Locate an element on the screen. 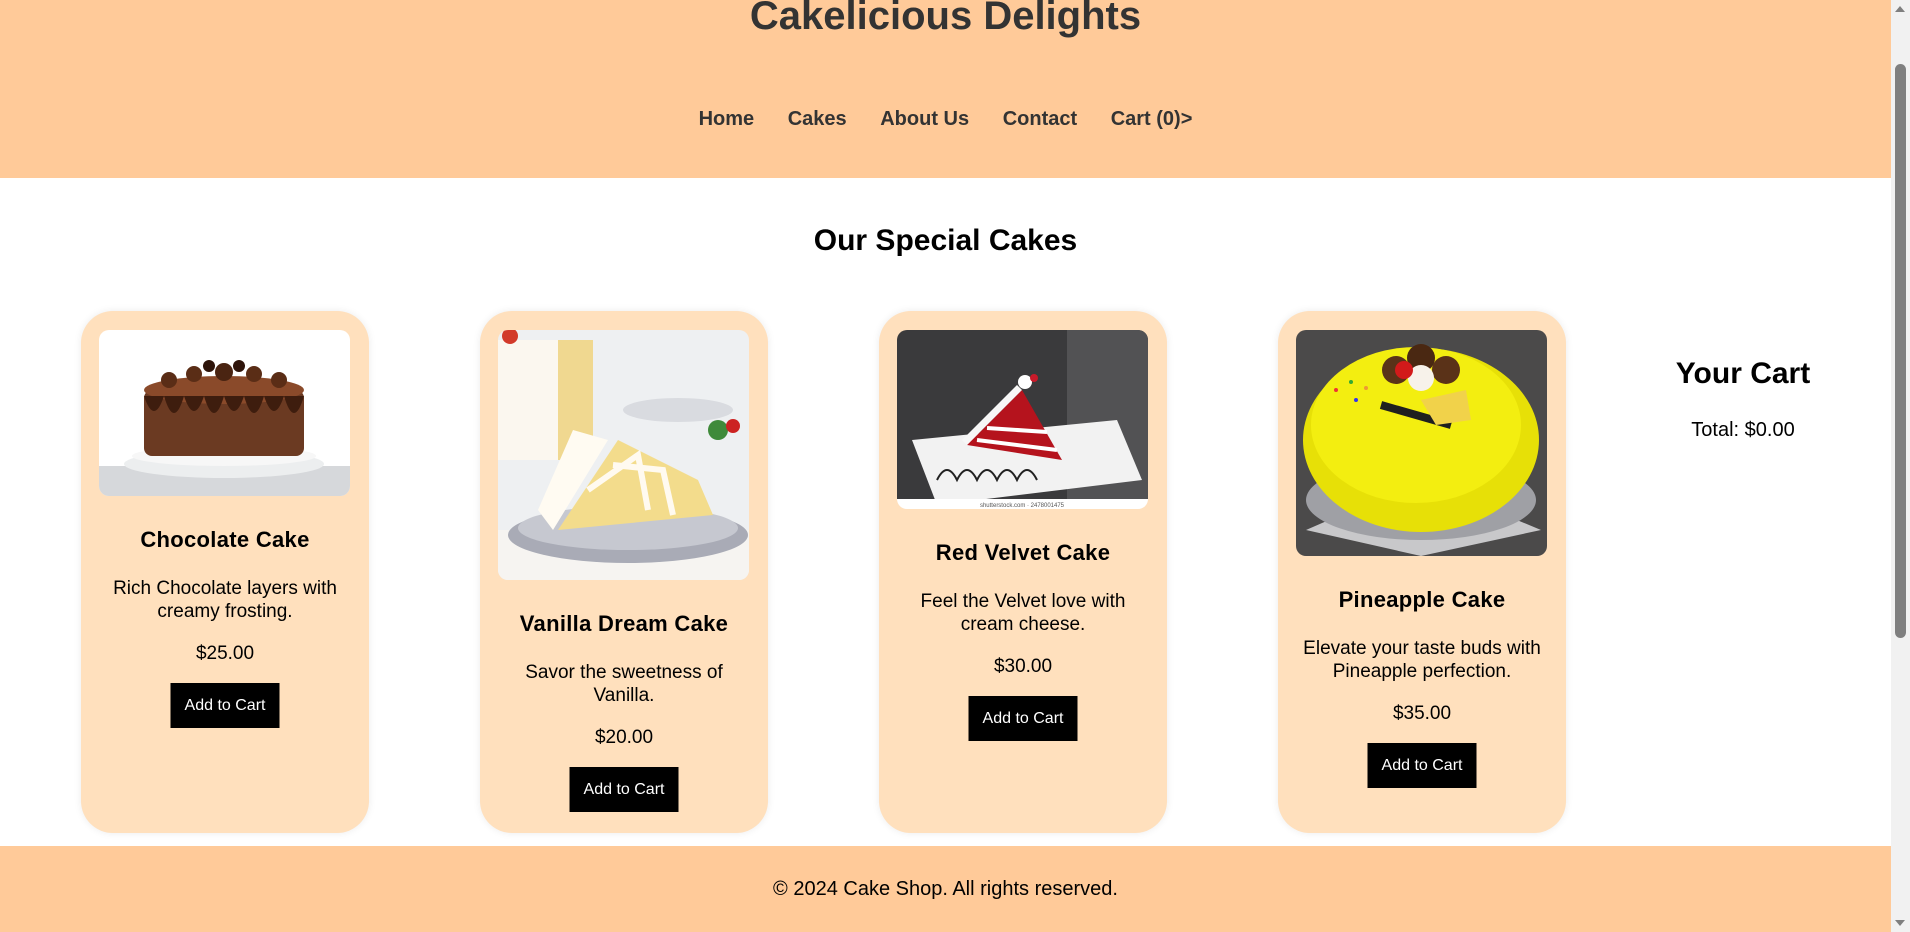 The height and width of the screenshot is (932, 1910). footer-copyright: © 2024 Cake Shop. All rights reserved. is located at coordinates (945, 889).